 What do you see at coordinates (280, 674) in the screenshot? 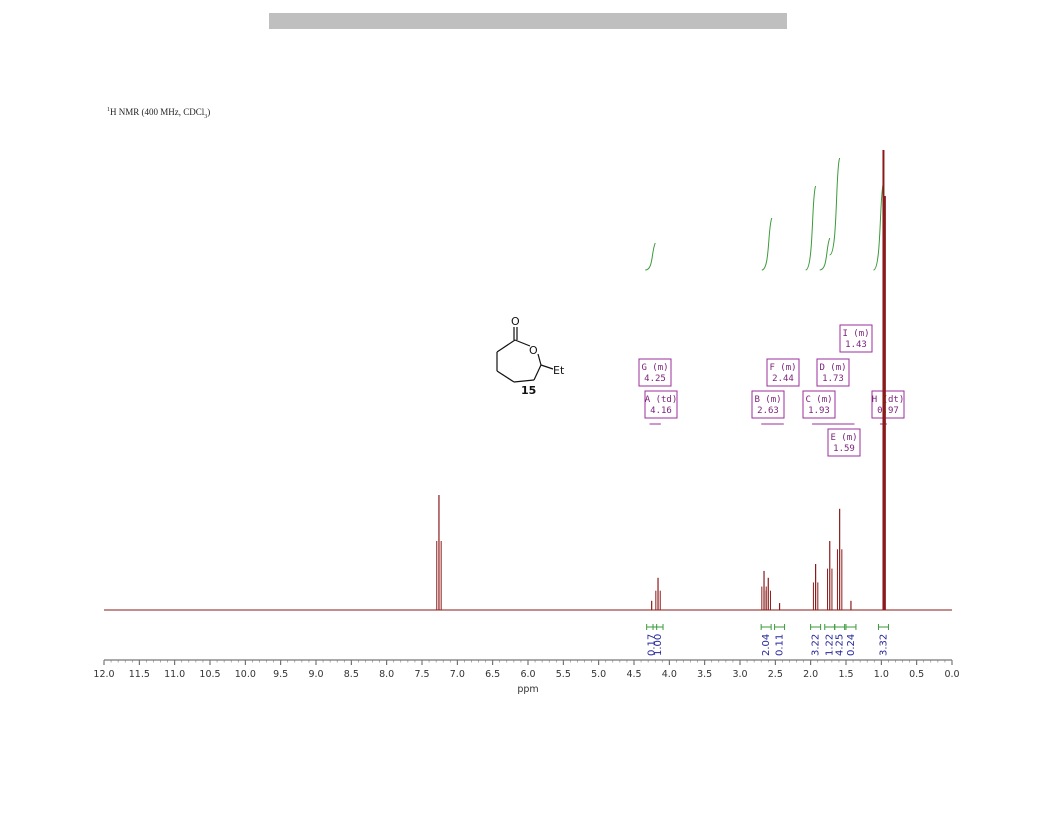
I see `x-tick-label: 9.5` at bounding box center [280, 674].